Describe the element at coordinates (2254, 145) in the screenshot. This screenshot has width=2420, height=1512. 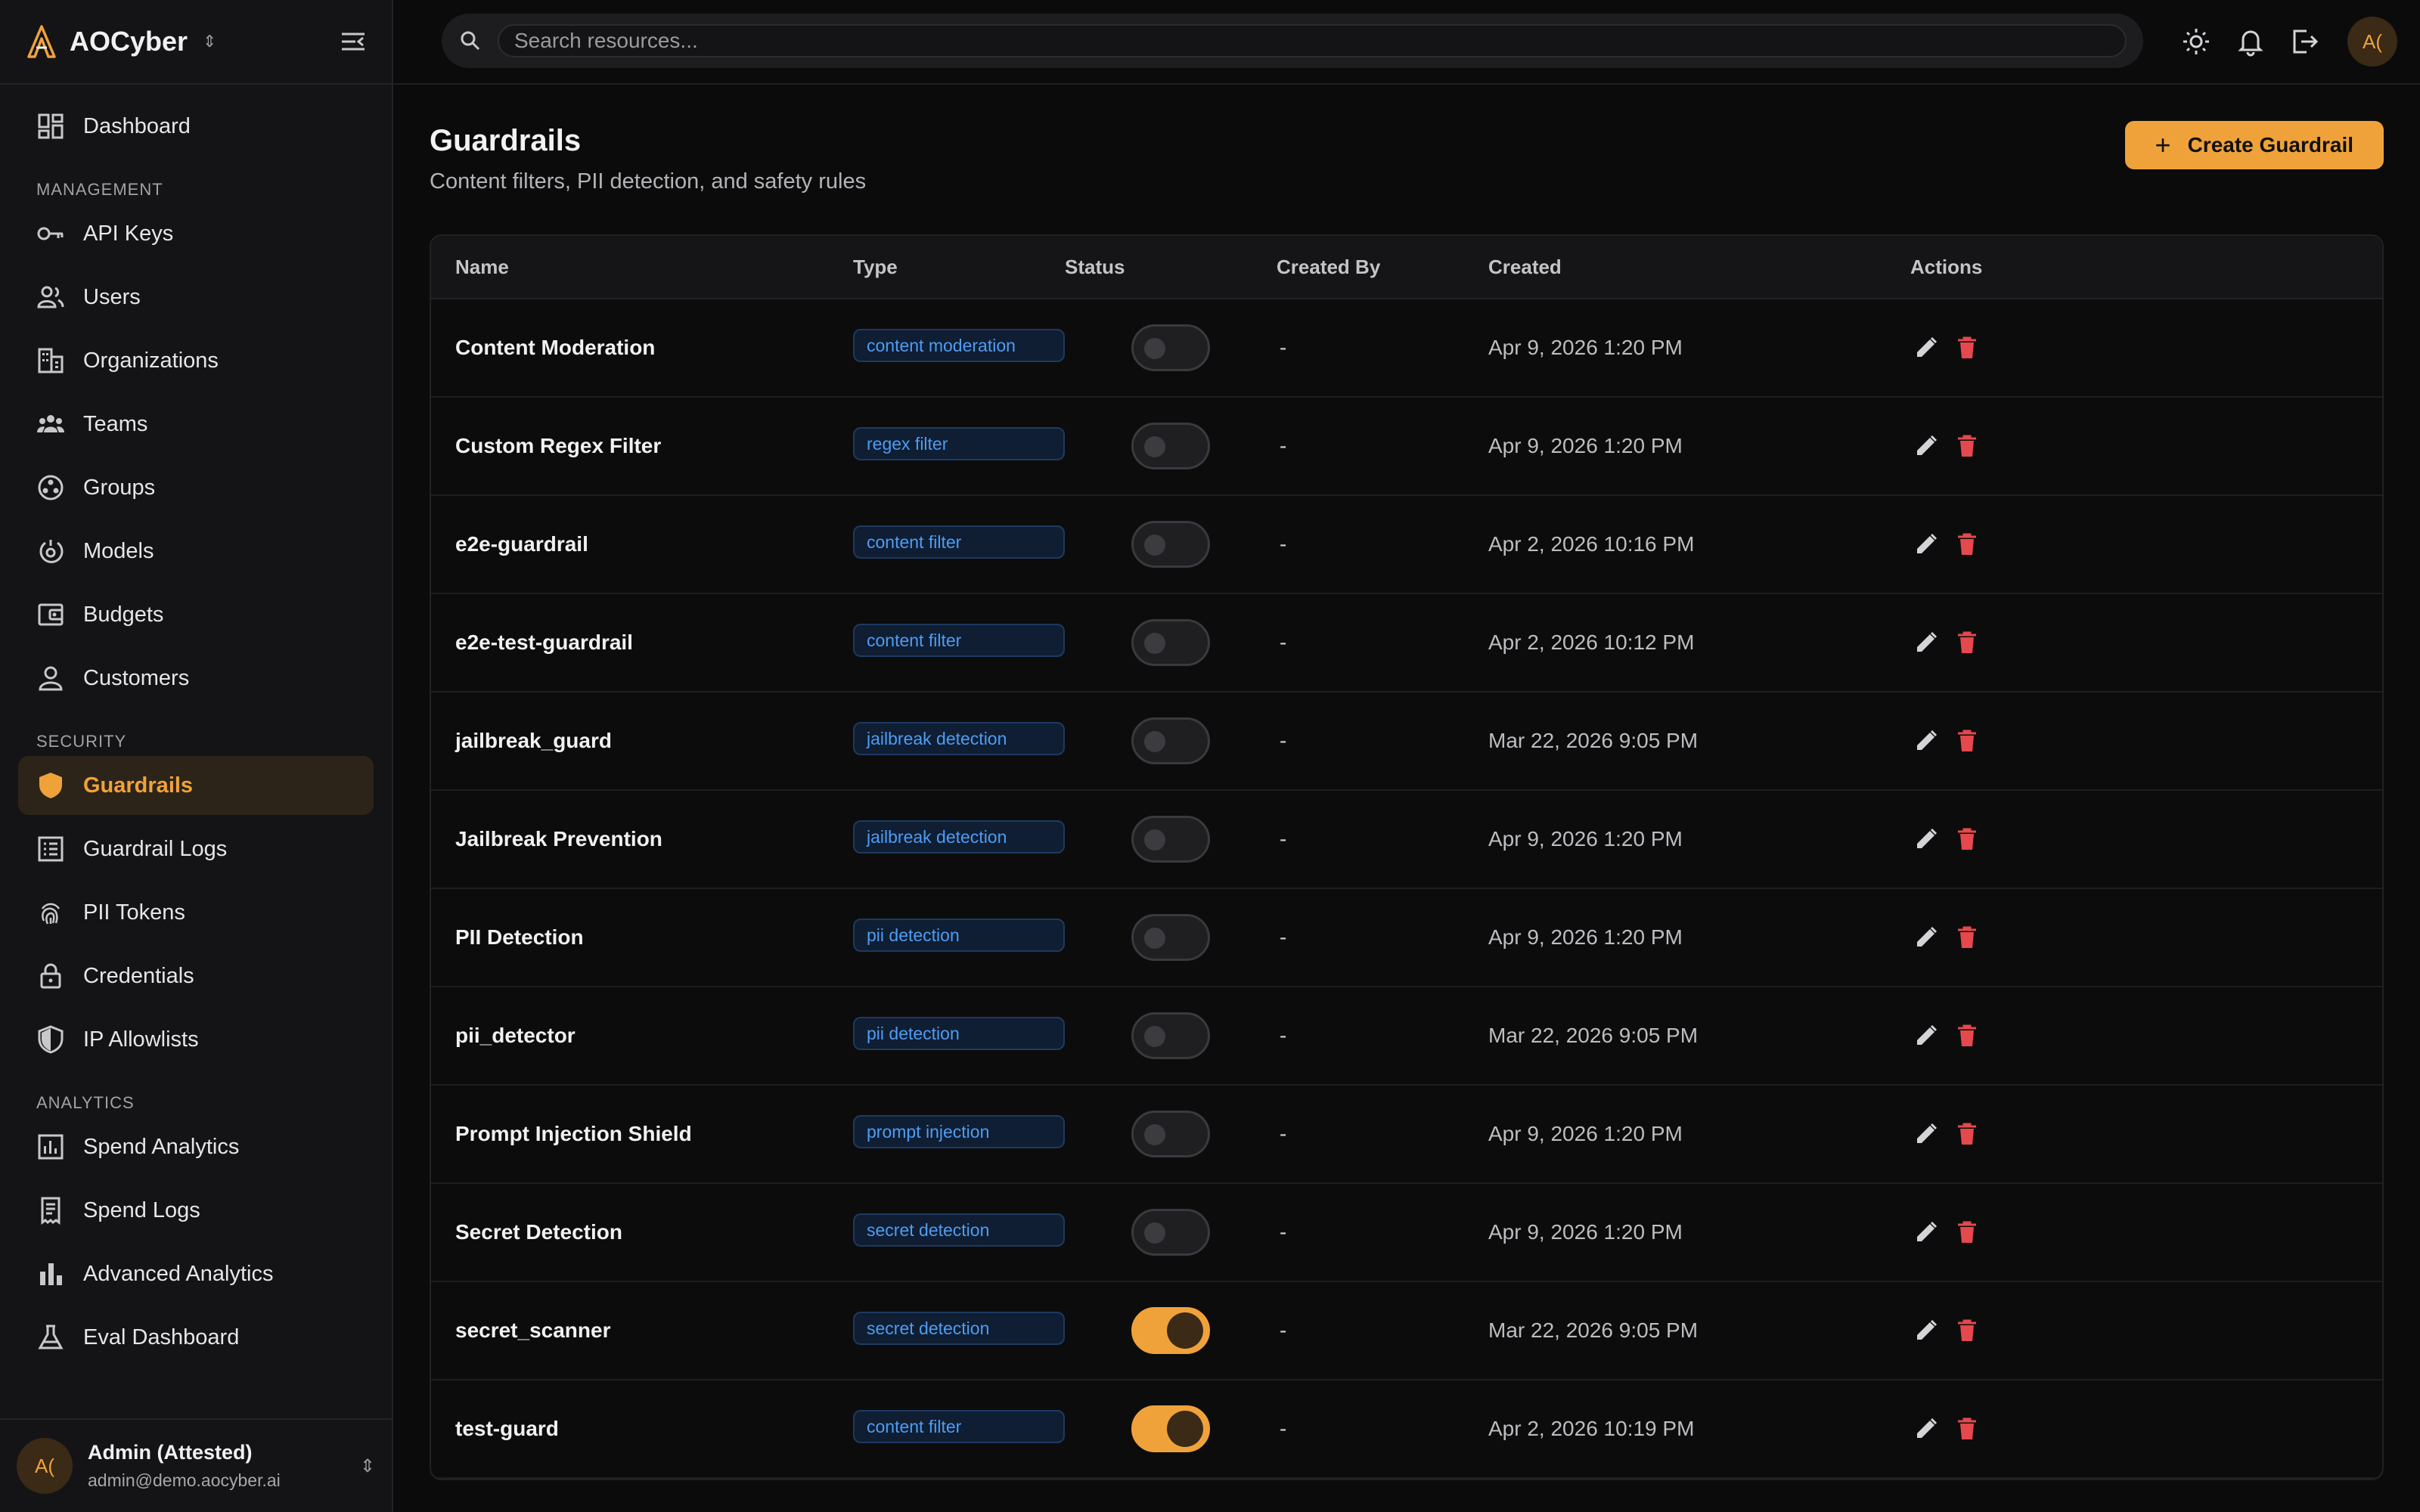
I see `create-guardrail-button: + Create Guardrail` at that location.